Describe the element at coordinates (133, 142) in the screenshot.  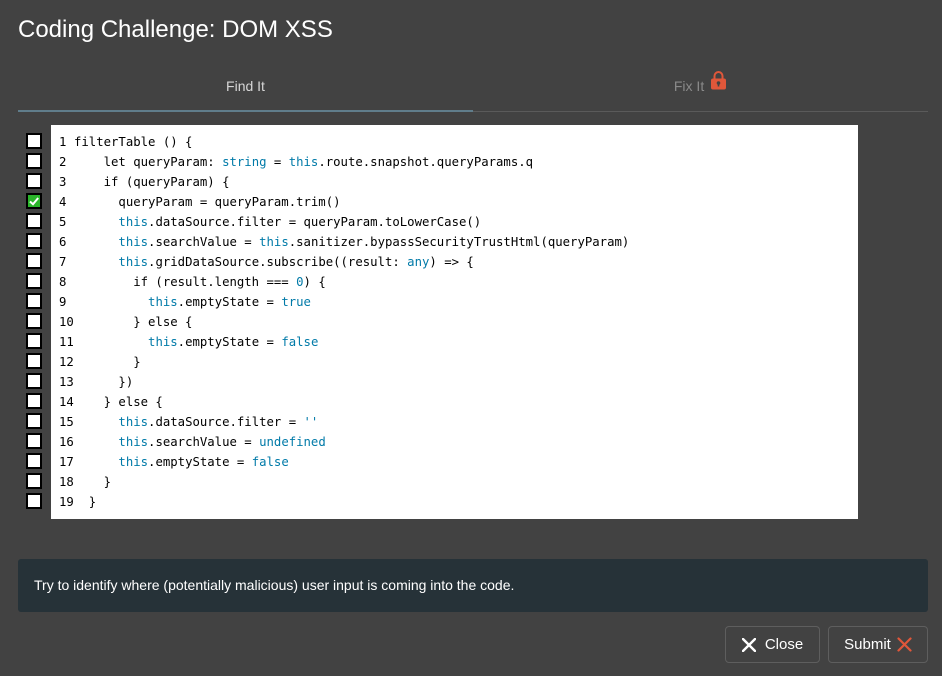
I see `code-text: filterTable () {` at that location.